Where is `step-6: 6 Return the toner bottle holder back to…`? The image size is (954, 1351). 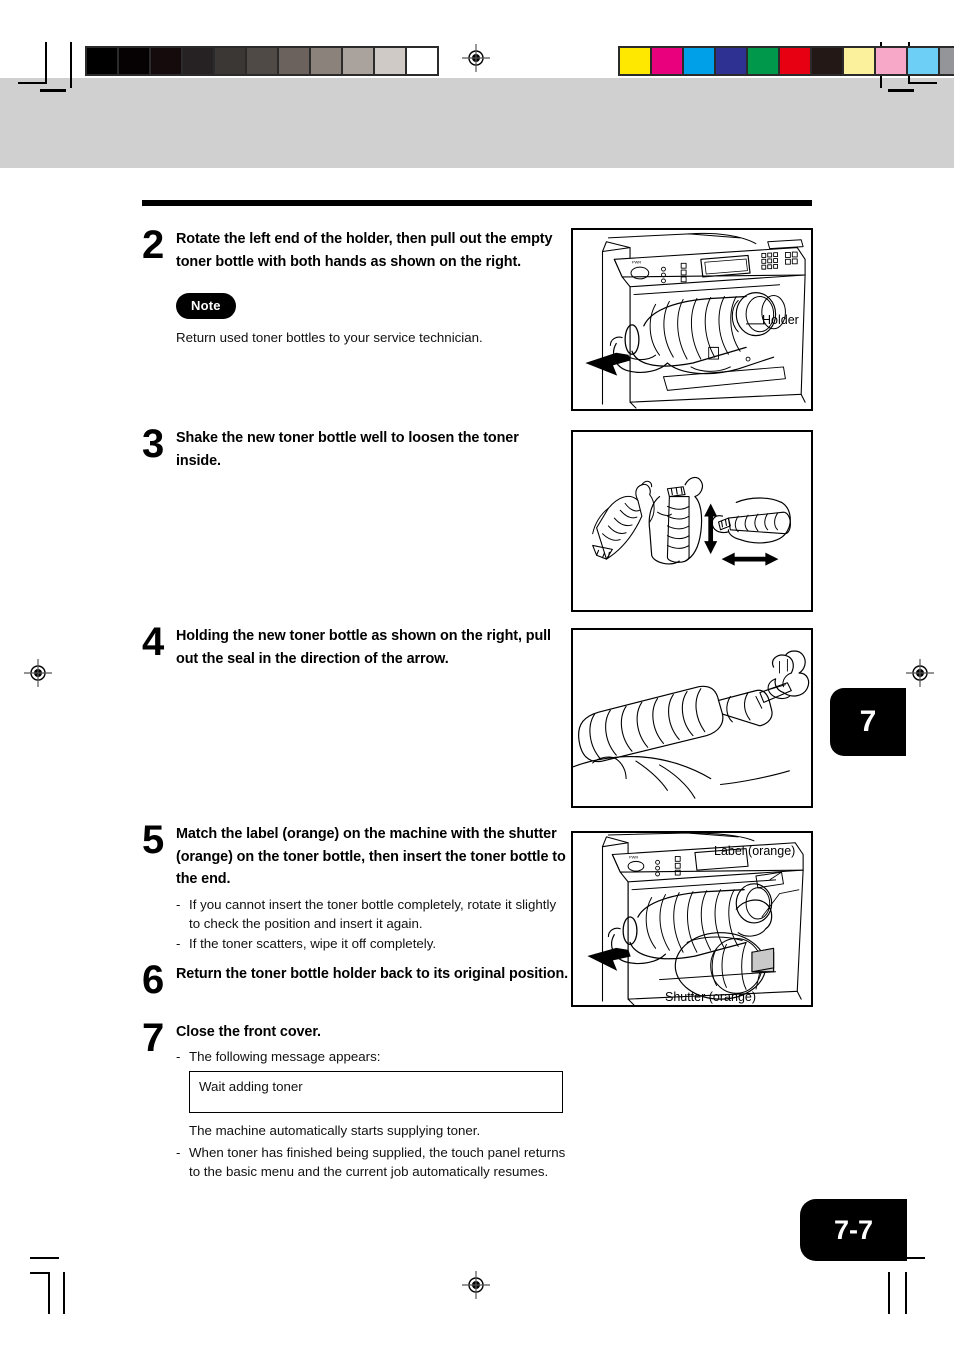
step-6: 6 Return the toner bottle holder back to… is located at coordinates (357, 980).